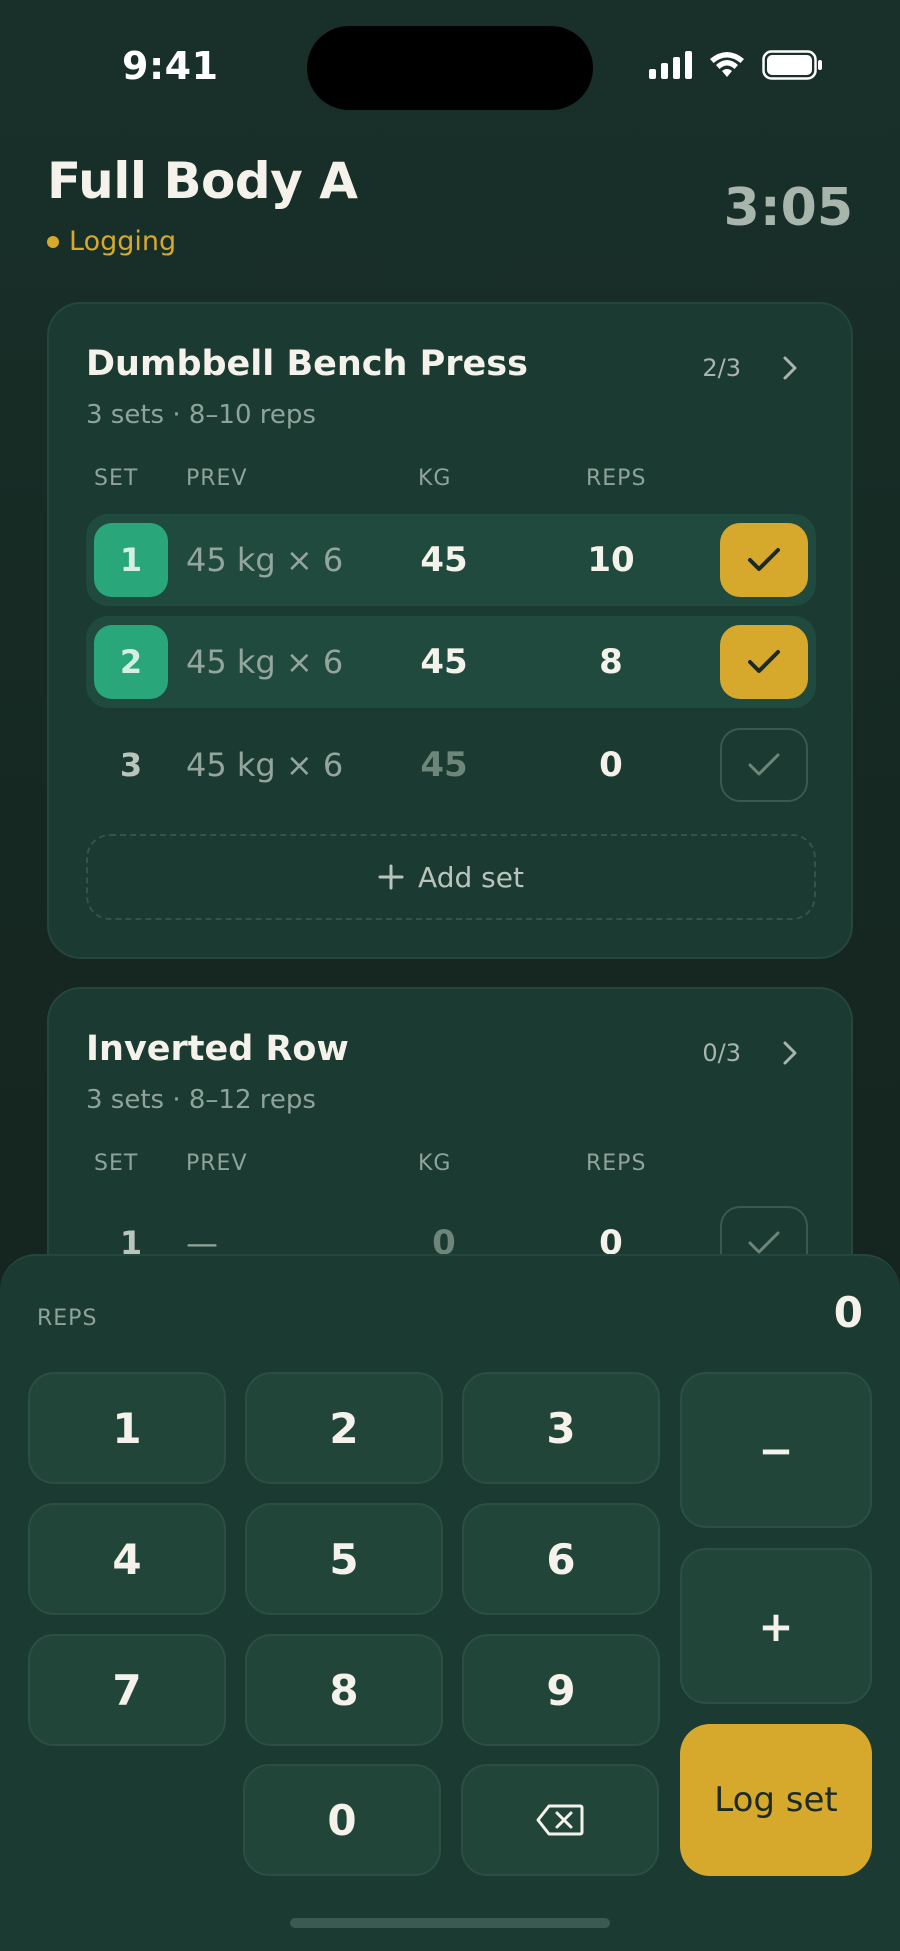 This screenshot has height=1951, width=900. I want to click on backspace-button, so click(560, 1820).